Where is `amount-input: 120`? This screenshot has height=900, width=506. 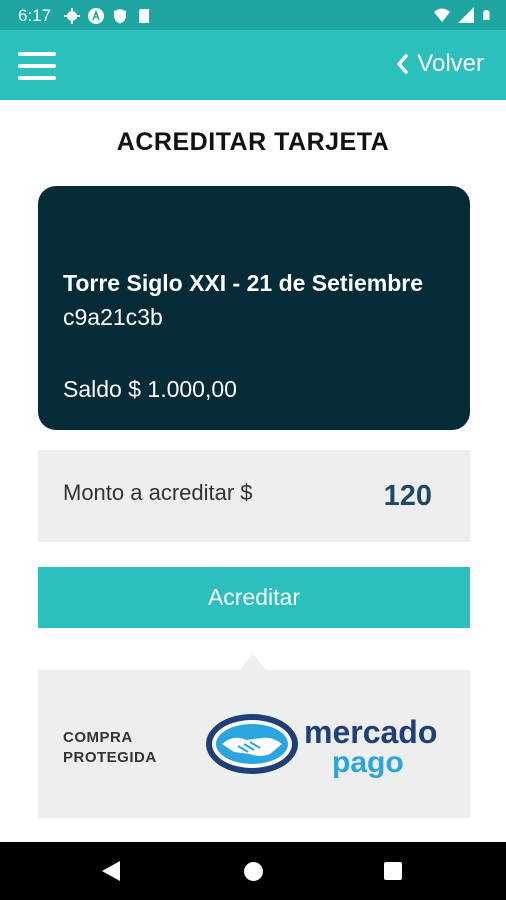 amount-input: 120 is located at coordinates (408, 496).